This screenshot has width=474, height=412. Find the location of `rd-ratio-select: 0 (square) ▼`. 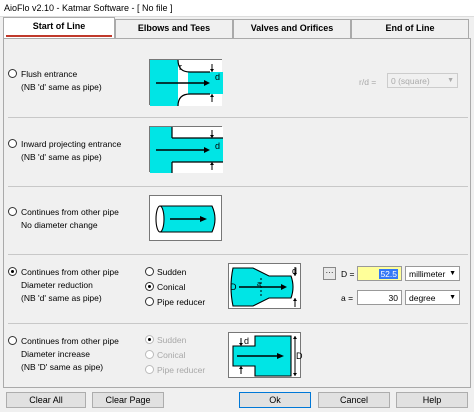

rd-ratio-select: 0 (square) ▼ is located at coordinates (422, 80).